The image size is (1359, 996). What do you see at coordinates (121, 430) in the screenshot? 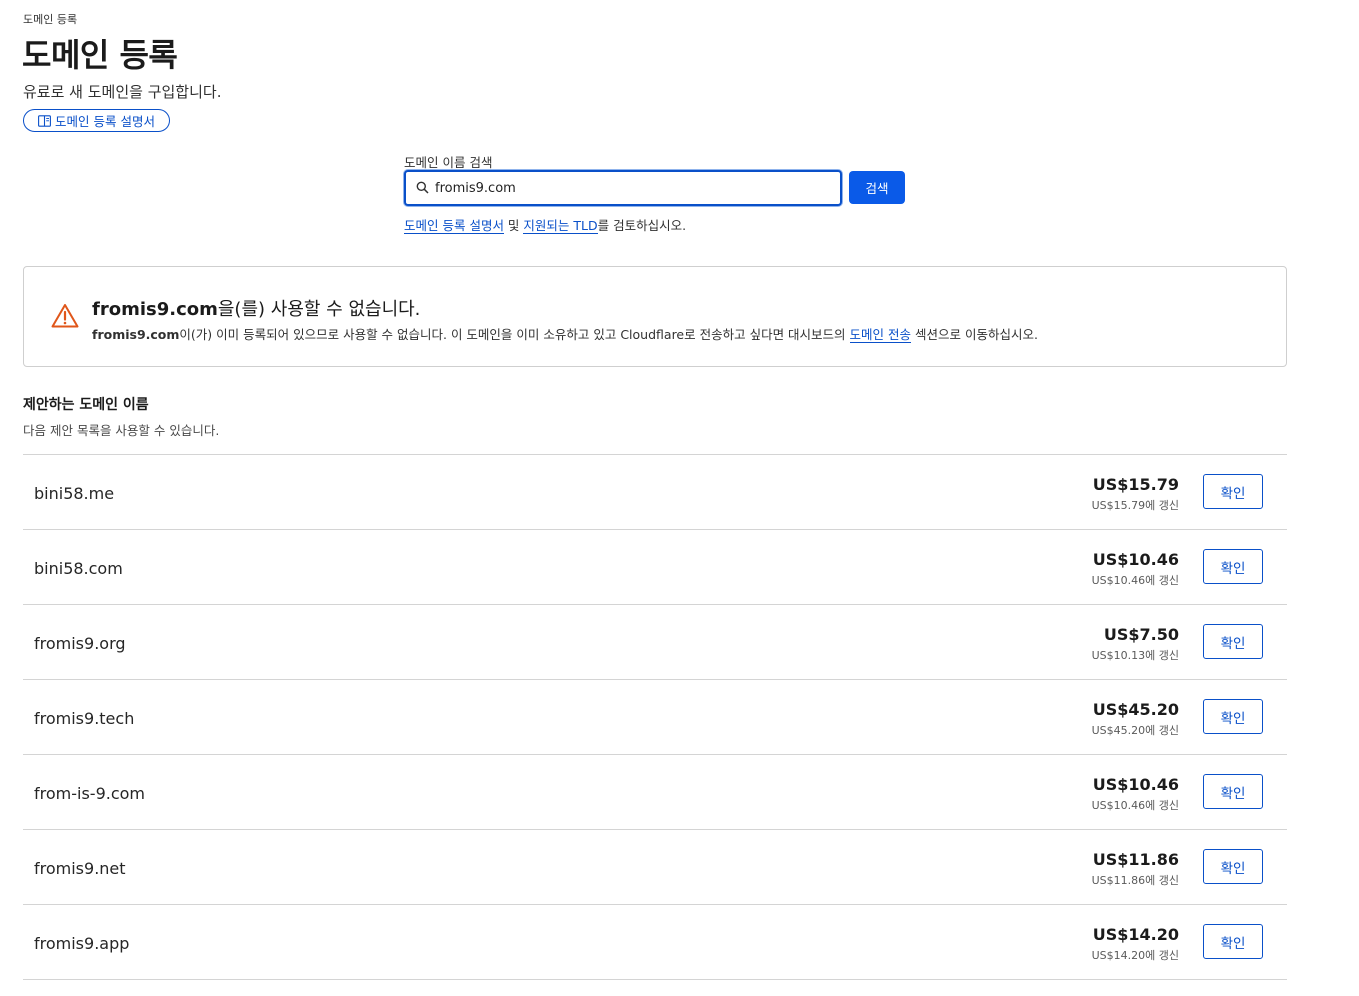
I see `suggestions-subtitle: 다음 제안 목록을 사용할 수 있습니다.` at bounding box center [121, 430].